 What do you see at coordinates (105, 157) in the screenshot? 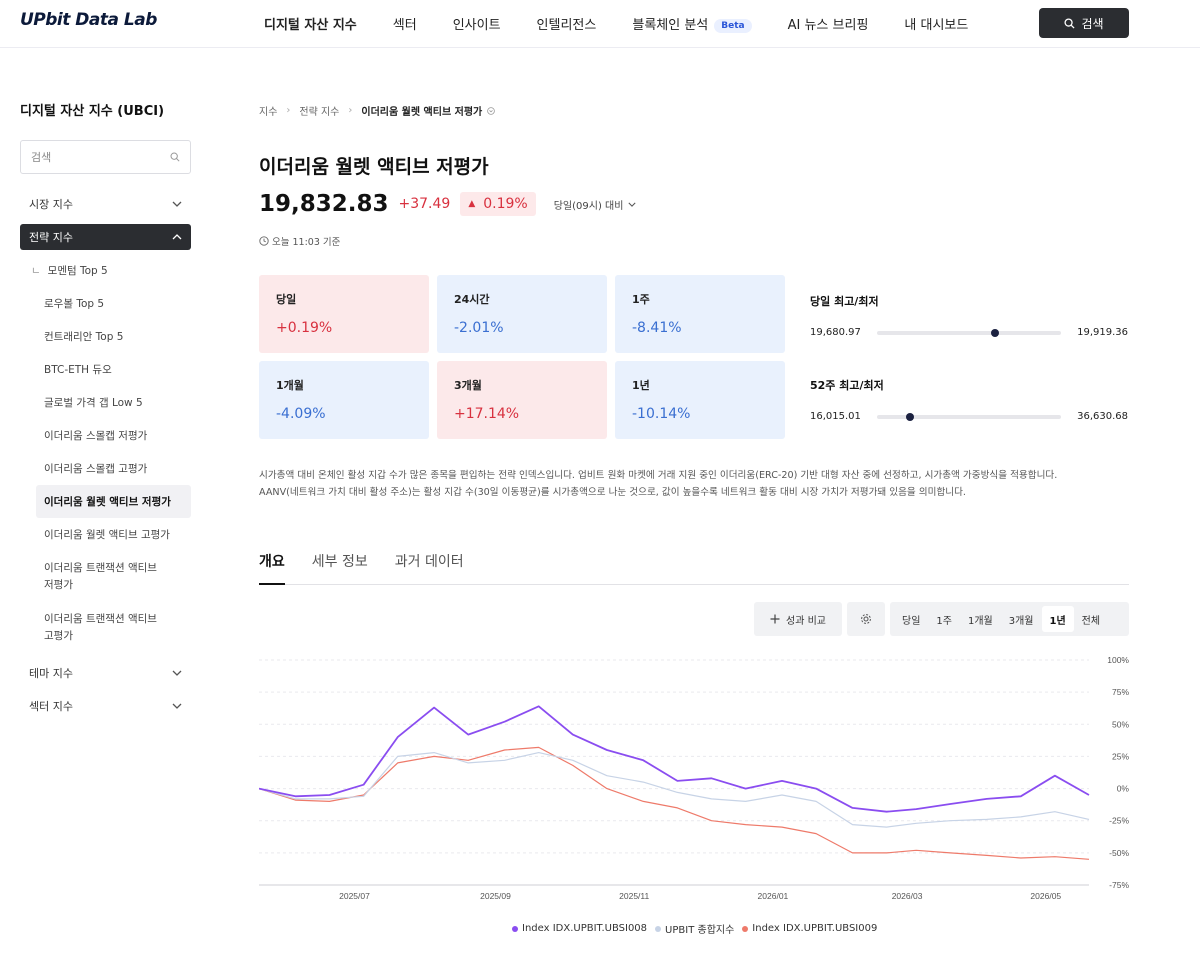
I see `sidebar-search-input: 검색` at bounding box center [105, 157].